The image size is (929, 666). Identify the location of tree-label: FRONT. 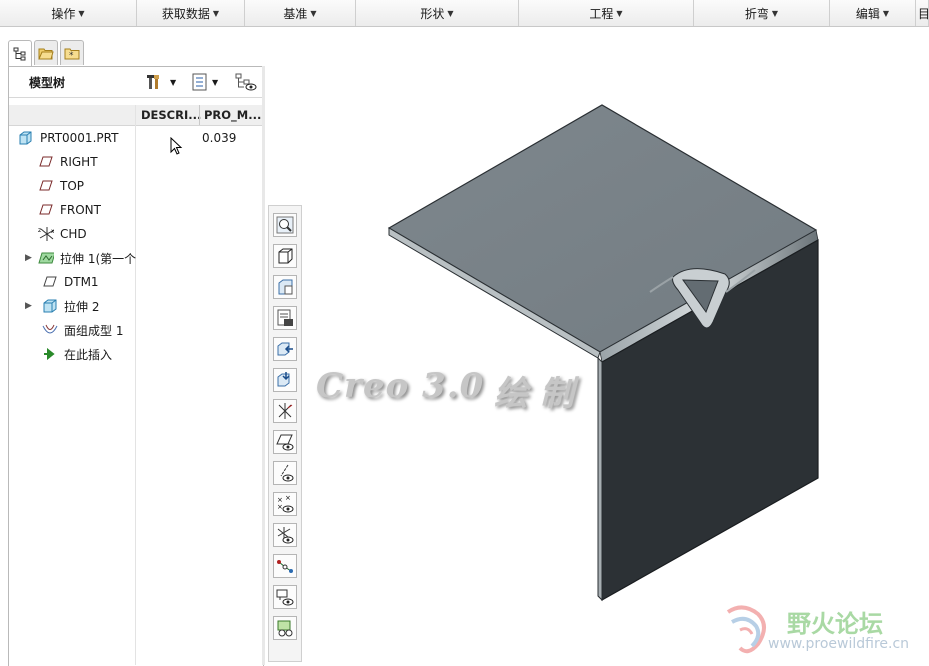
(80, 210).